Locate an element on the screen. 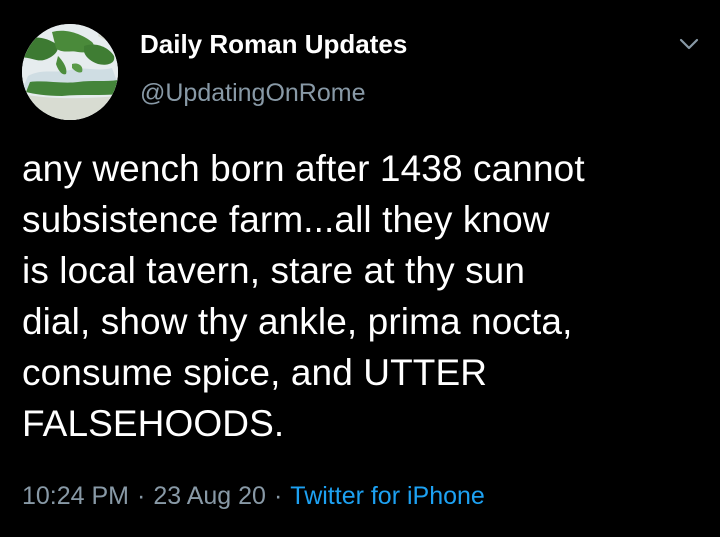 The height and width of the screenshot is (537, 720). avatar is located at coordinates (70, 72).